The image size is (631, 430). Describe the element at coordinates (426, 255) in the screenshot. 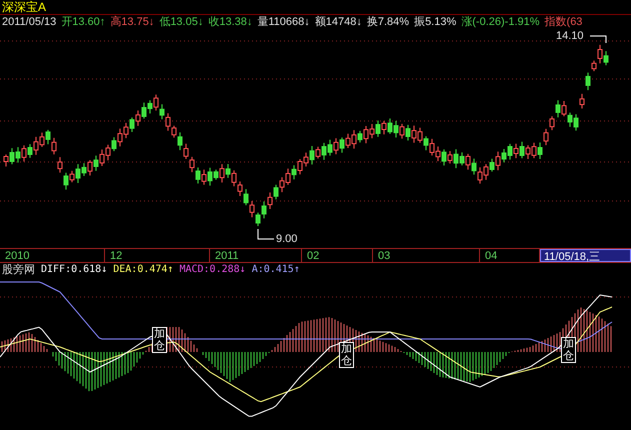

I see `axis-label: 03` at that location.